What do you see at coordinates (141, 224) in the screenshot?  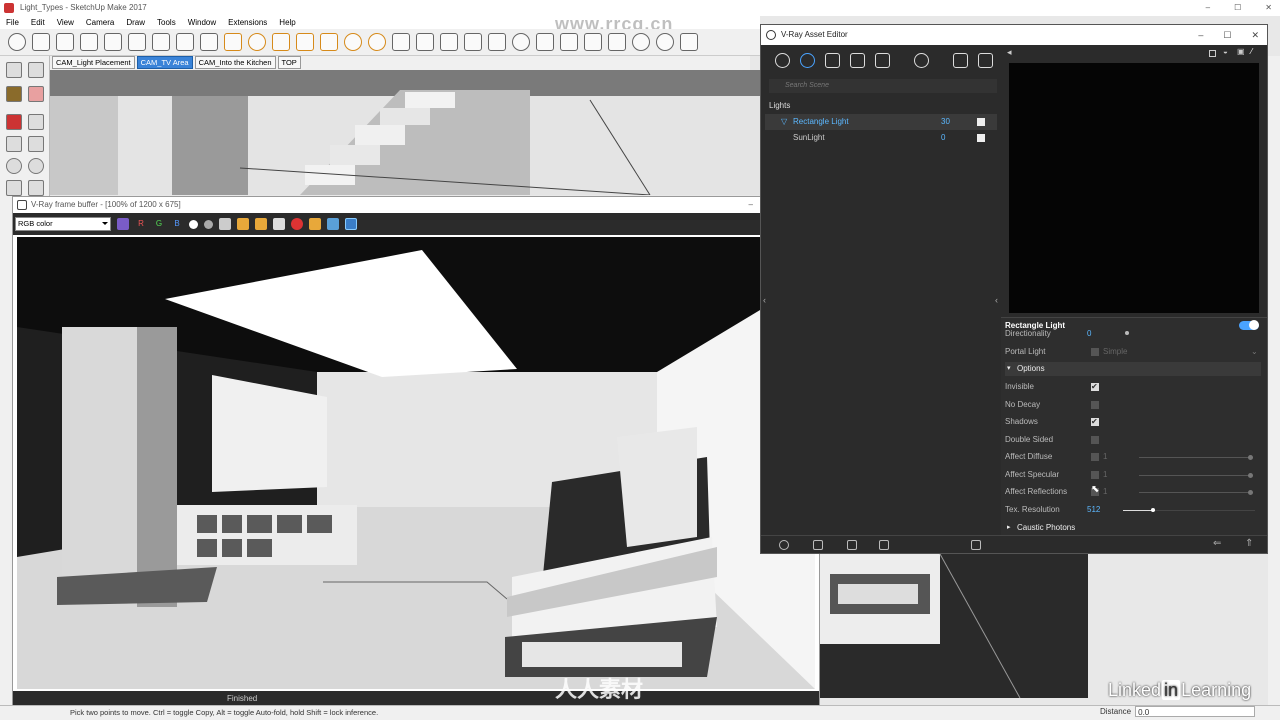 I see `red-channel-button: R` at bounding box center [141, 224].